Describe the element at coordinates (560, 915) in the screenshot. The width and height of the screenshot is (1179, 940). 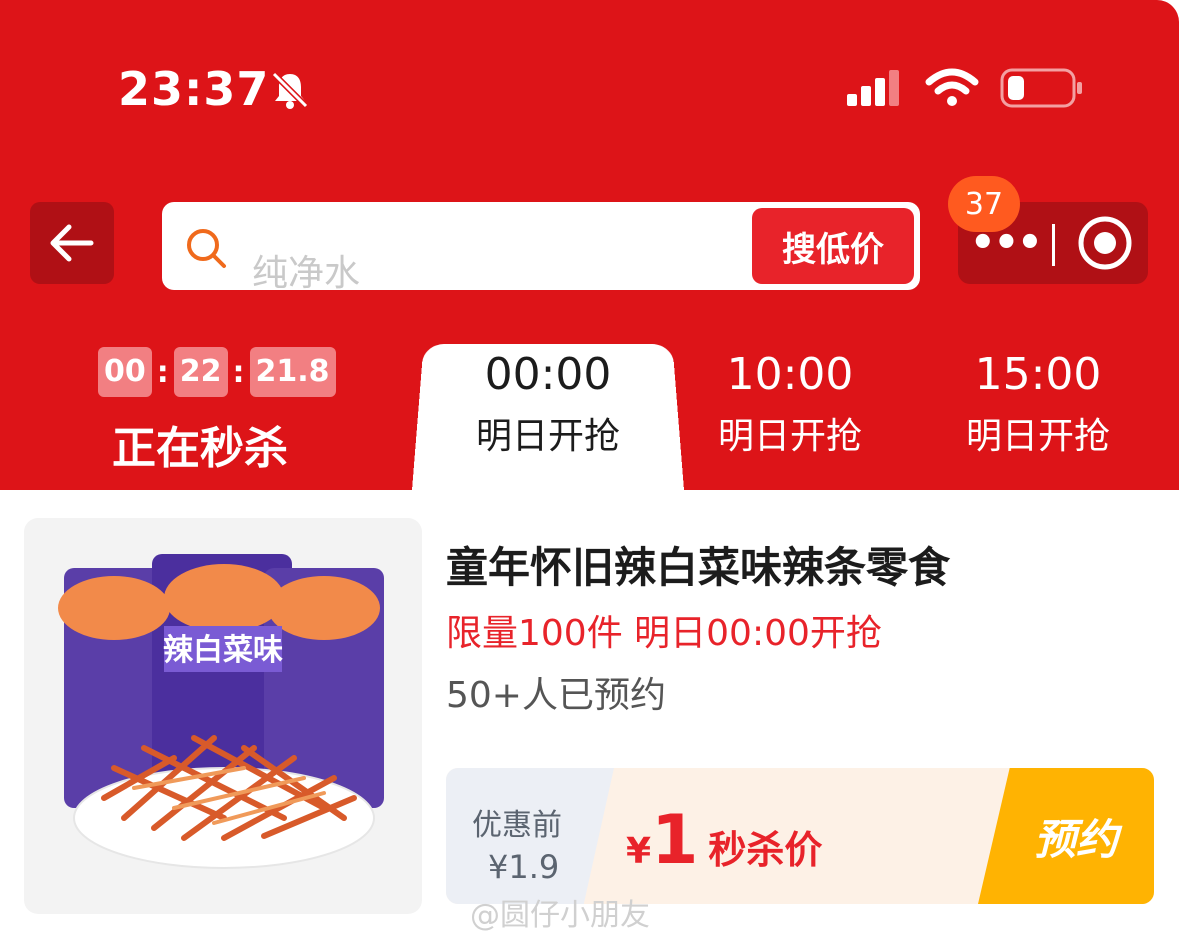
I see `watermark: @圆仔小朋友` at that location.